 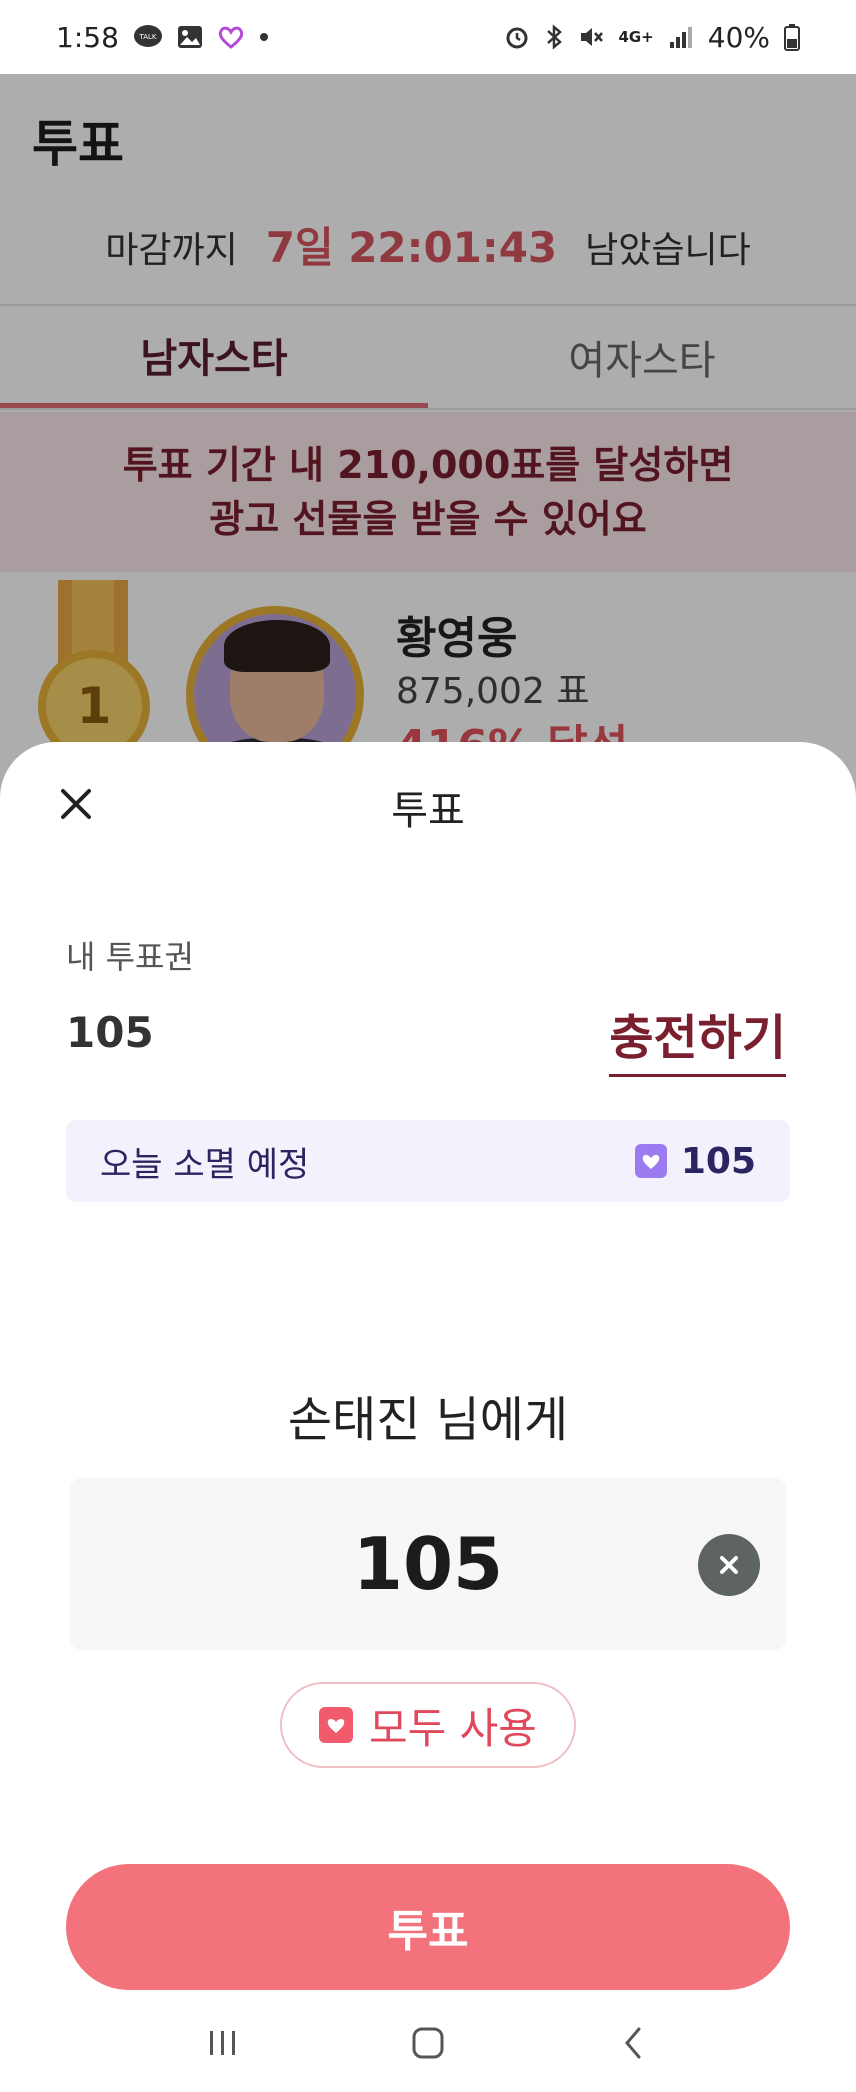 What do you see at coordinates (130, 957) in the screenshot?
I see `my-ticket-label: 내 투표권` at bounding box center [130, 957].